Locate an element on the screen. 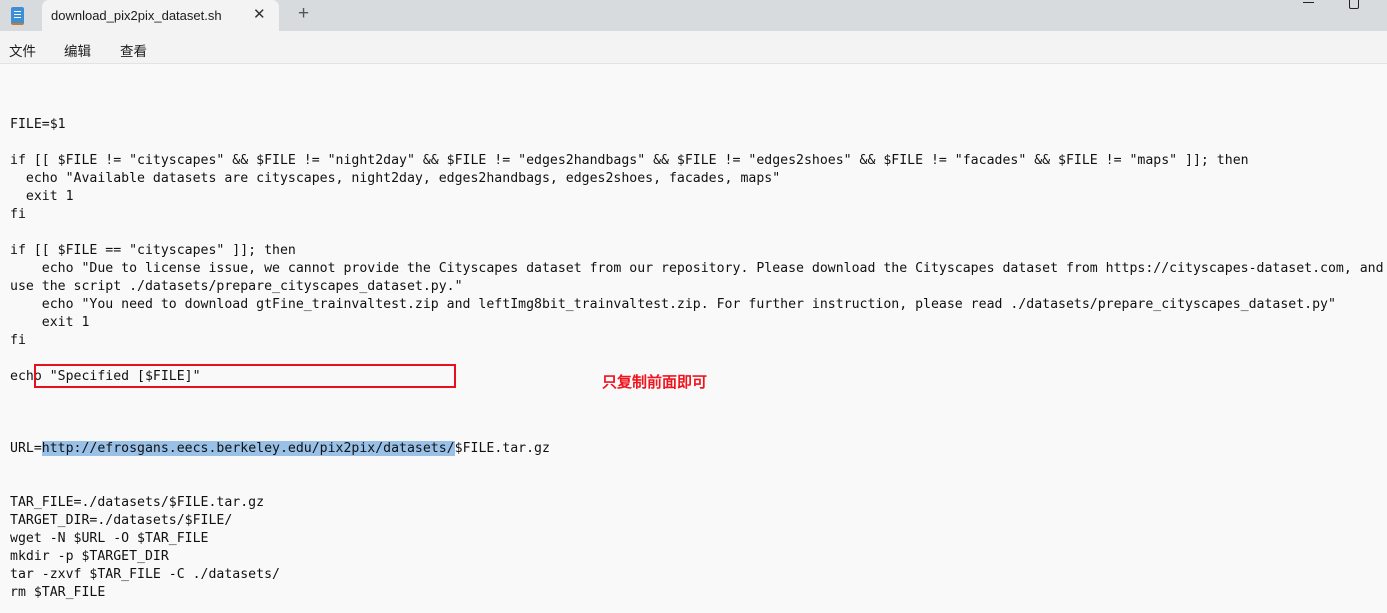 This screenshot has height=613, width=1387. url-suffix: $FILE.tar.gz is located at coordinates (502, 448).